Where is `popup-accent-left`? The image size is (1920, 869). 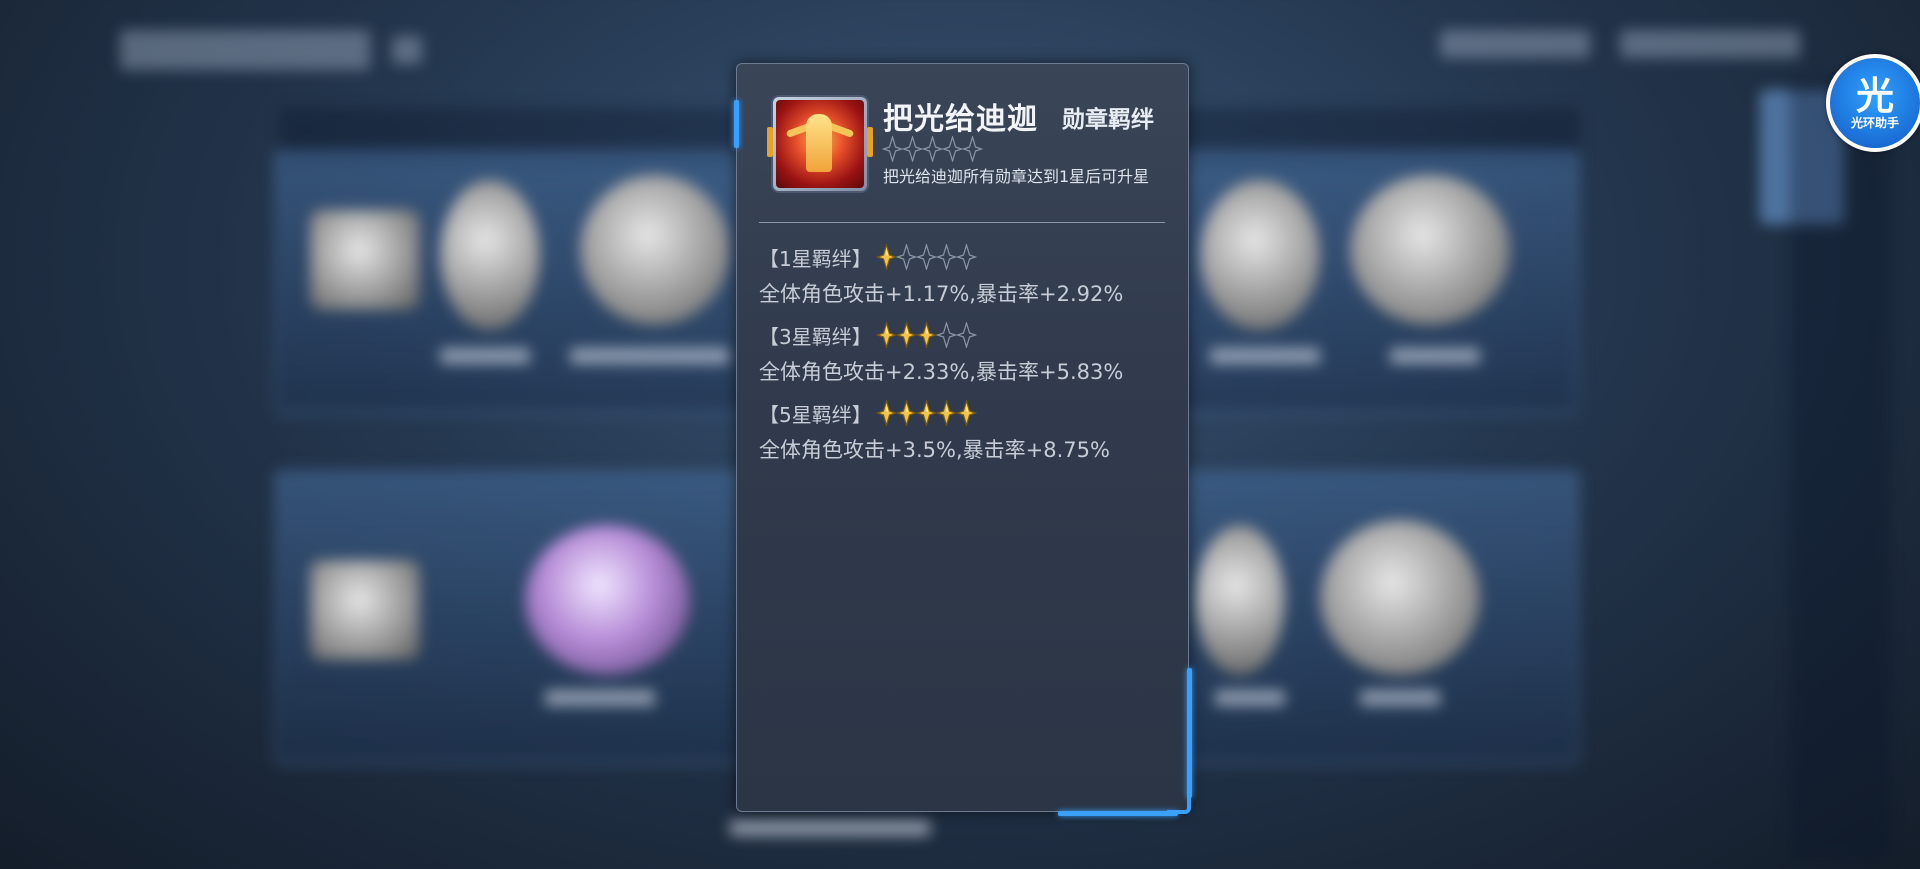 popup-accent-left is located at coordinates (736, 124).